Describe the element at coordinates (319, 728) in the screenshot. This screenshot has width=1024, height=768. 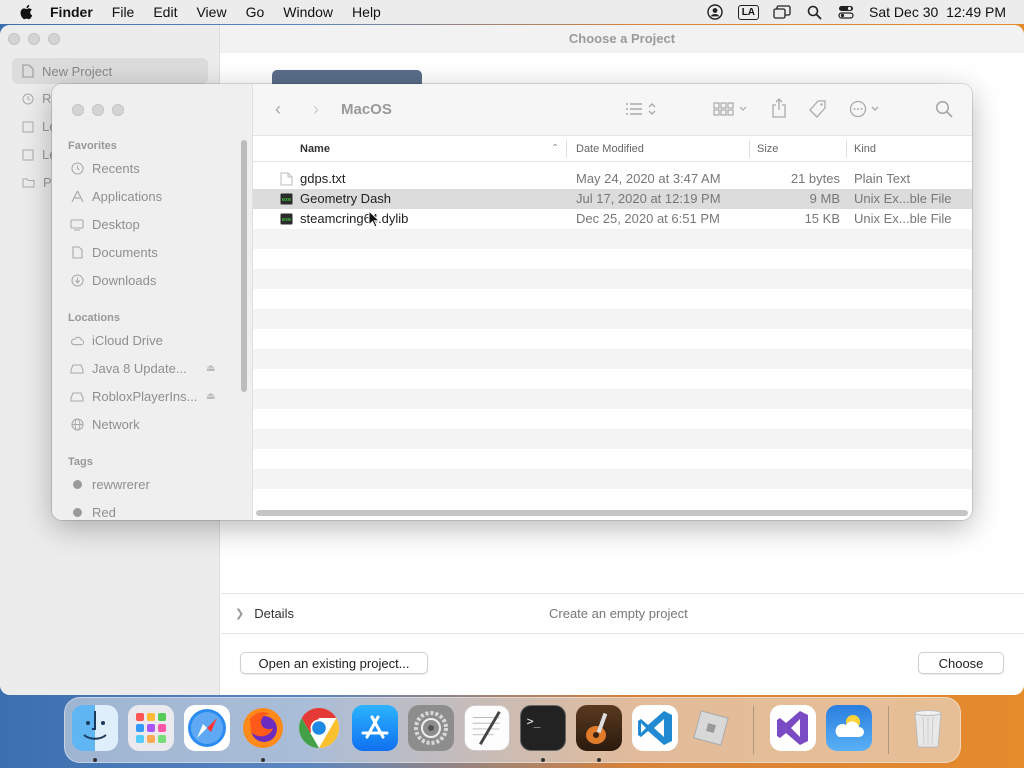
I see `dock-chrome-icon` at that location.